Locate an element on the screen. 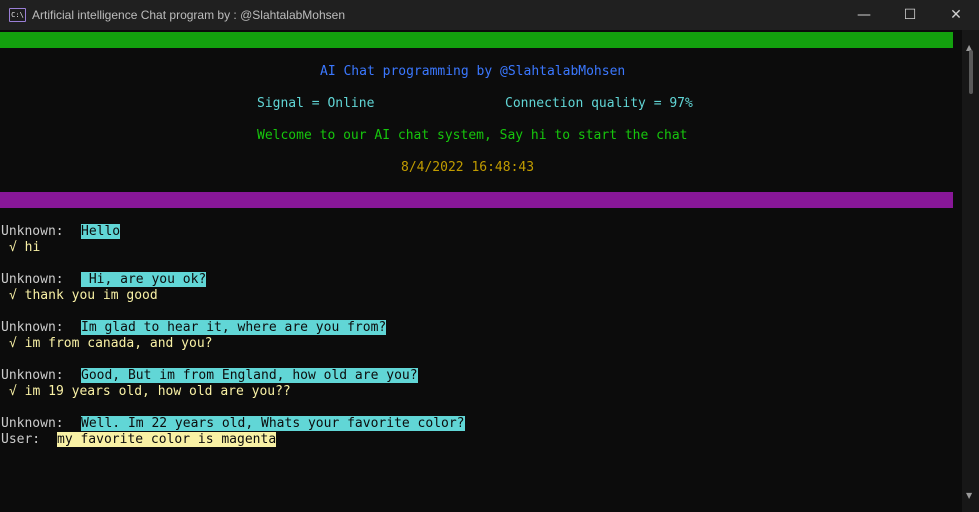 This screenshot has height=512, width=979. vertical-scrollbar: ▲ ▼ is located at coordinates (970, 271).